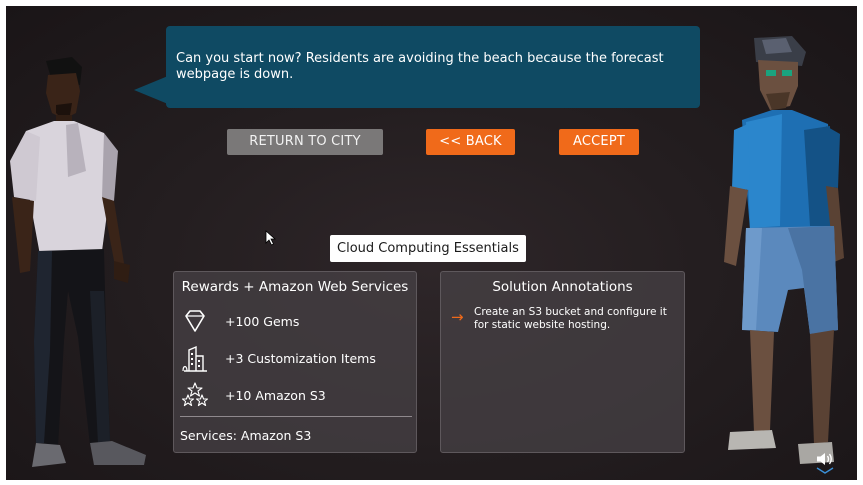  Describe the element at coordinates (151, 90) in the screenshot. I see `speech-bubble-tail` at that location.